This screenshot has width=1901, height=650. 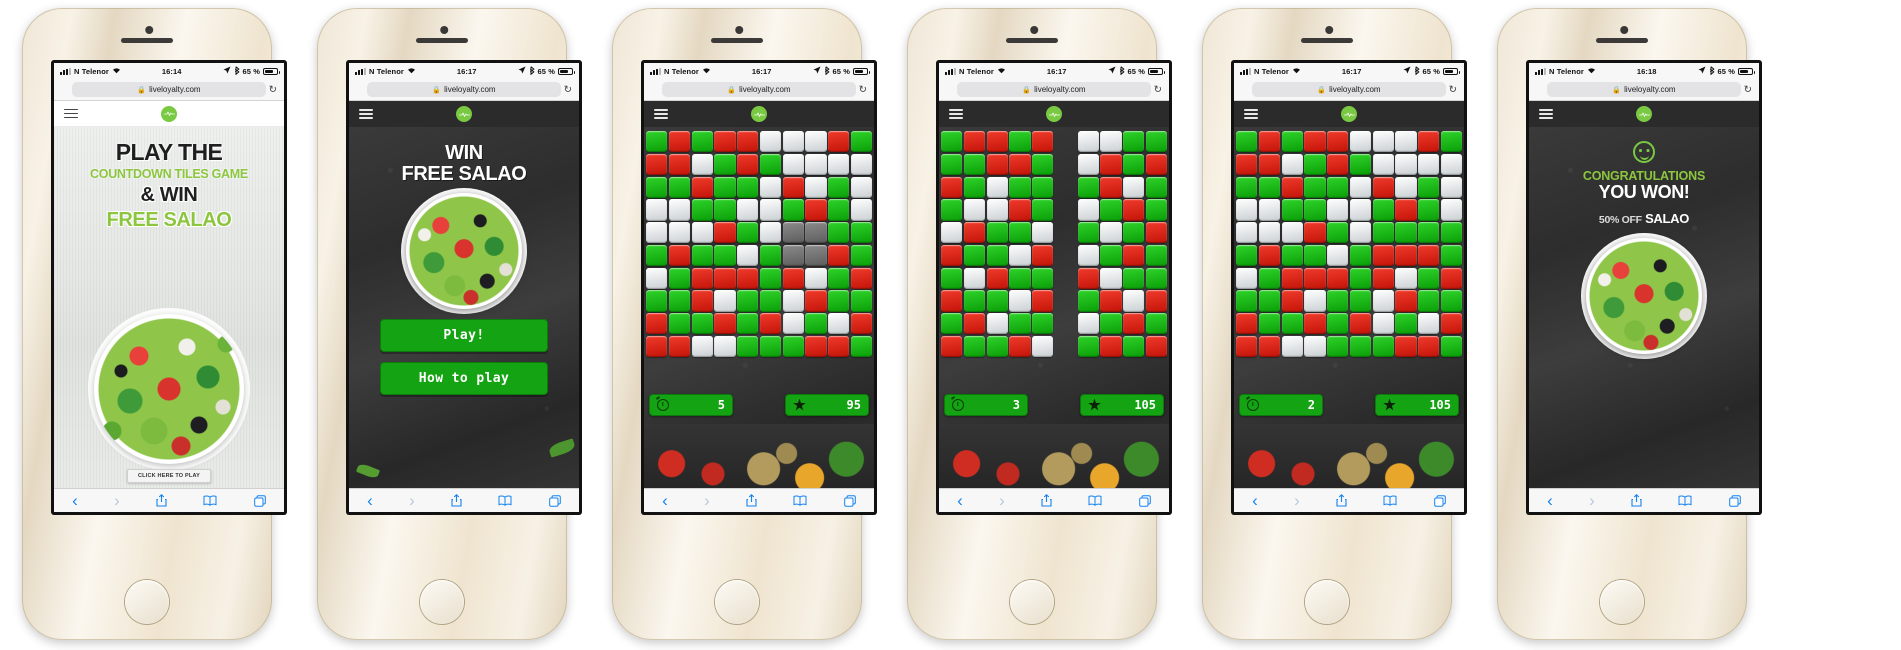 I want to click on home-button, so click(x=442, y=602).